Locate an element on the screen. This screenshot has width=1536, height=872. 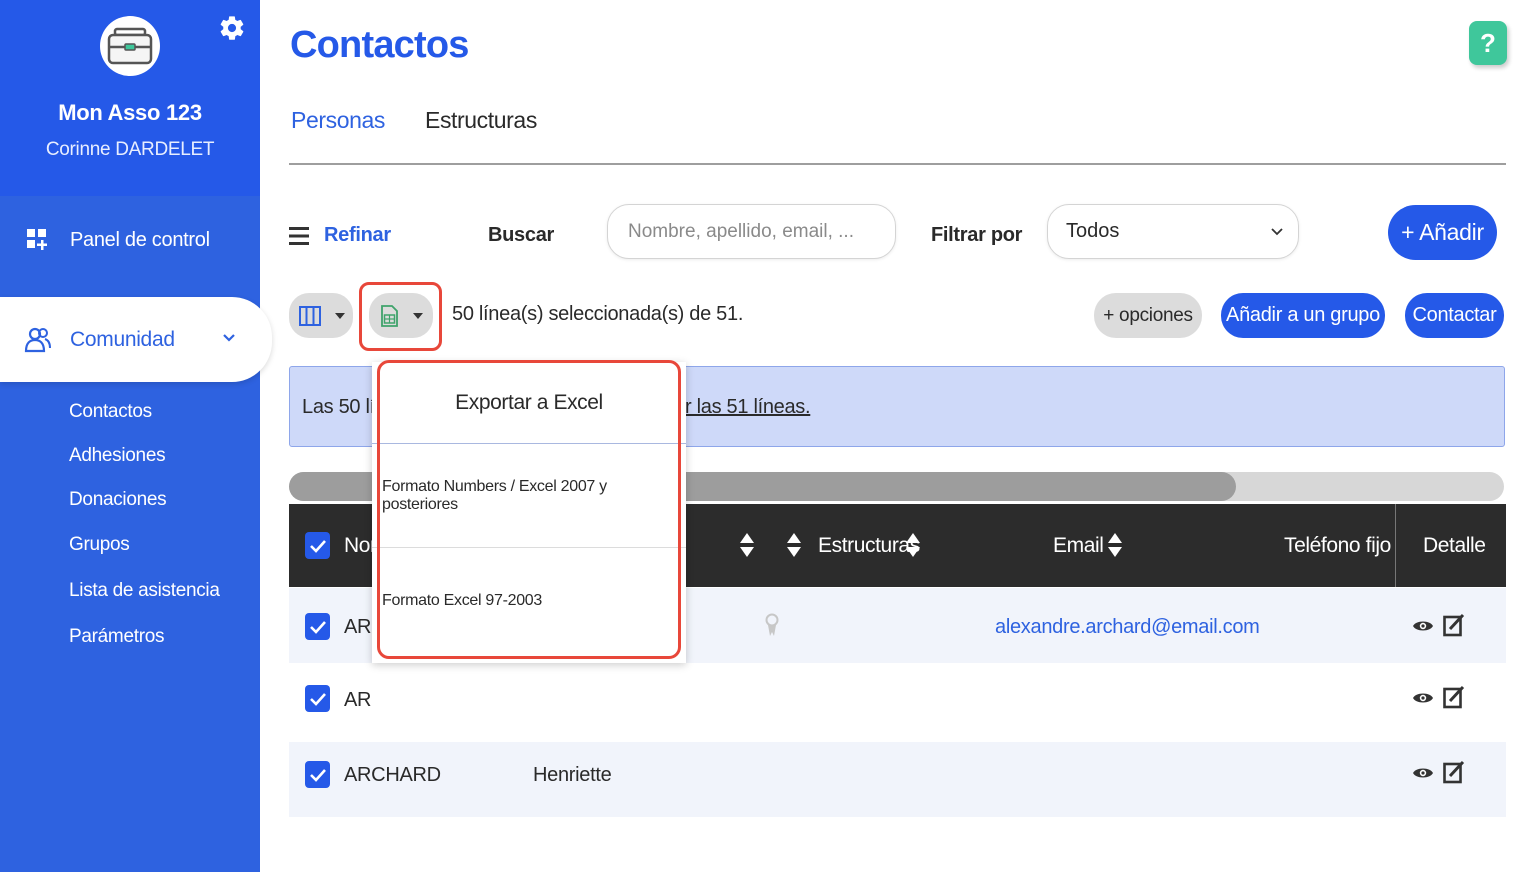
row-last-name: ARCHARD is located at coordinates (392, 775).